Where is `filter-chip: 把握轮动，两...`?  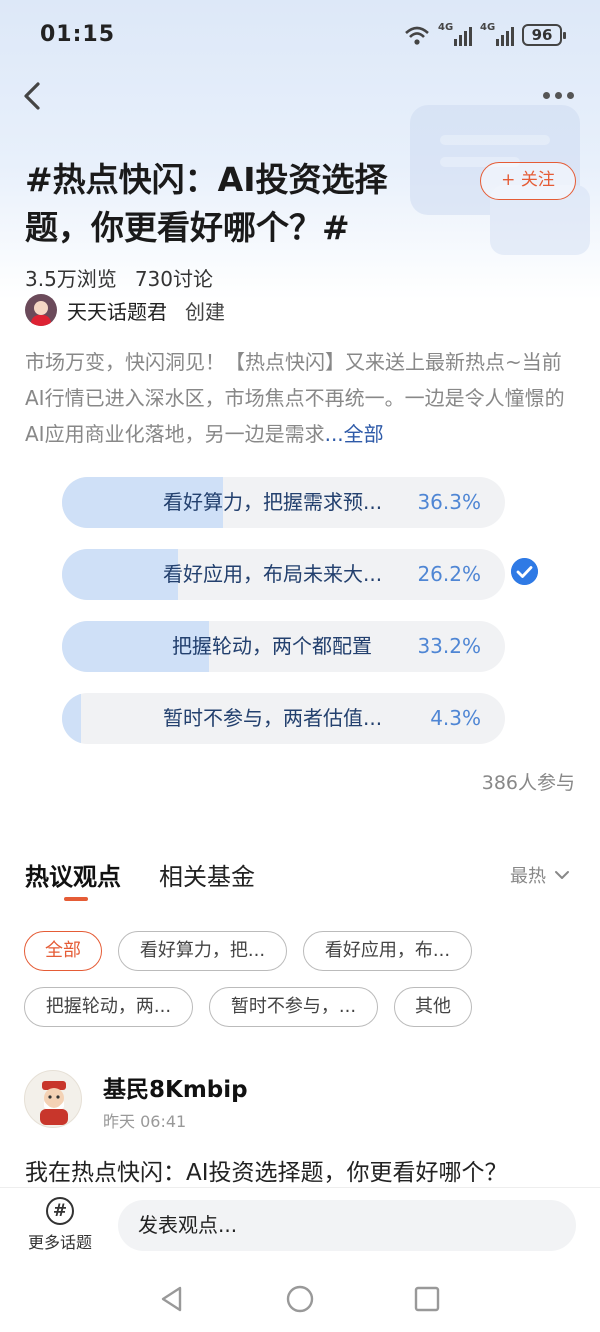 filter-chip: 把握轮动，两... is located at coordinates (108, 1007).